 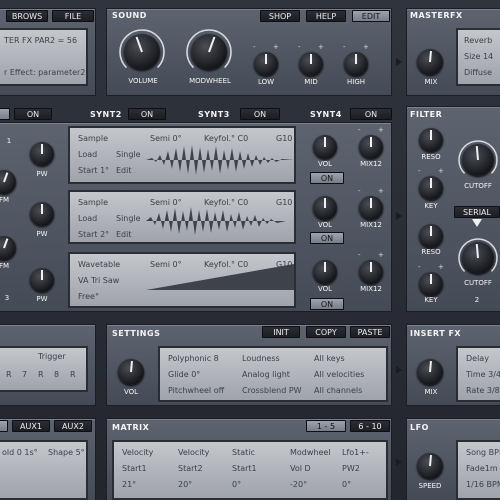 I want to click on aux2-button: AUX2, so click(x=73, y=426).